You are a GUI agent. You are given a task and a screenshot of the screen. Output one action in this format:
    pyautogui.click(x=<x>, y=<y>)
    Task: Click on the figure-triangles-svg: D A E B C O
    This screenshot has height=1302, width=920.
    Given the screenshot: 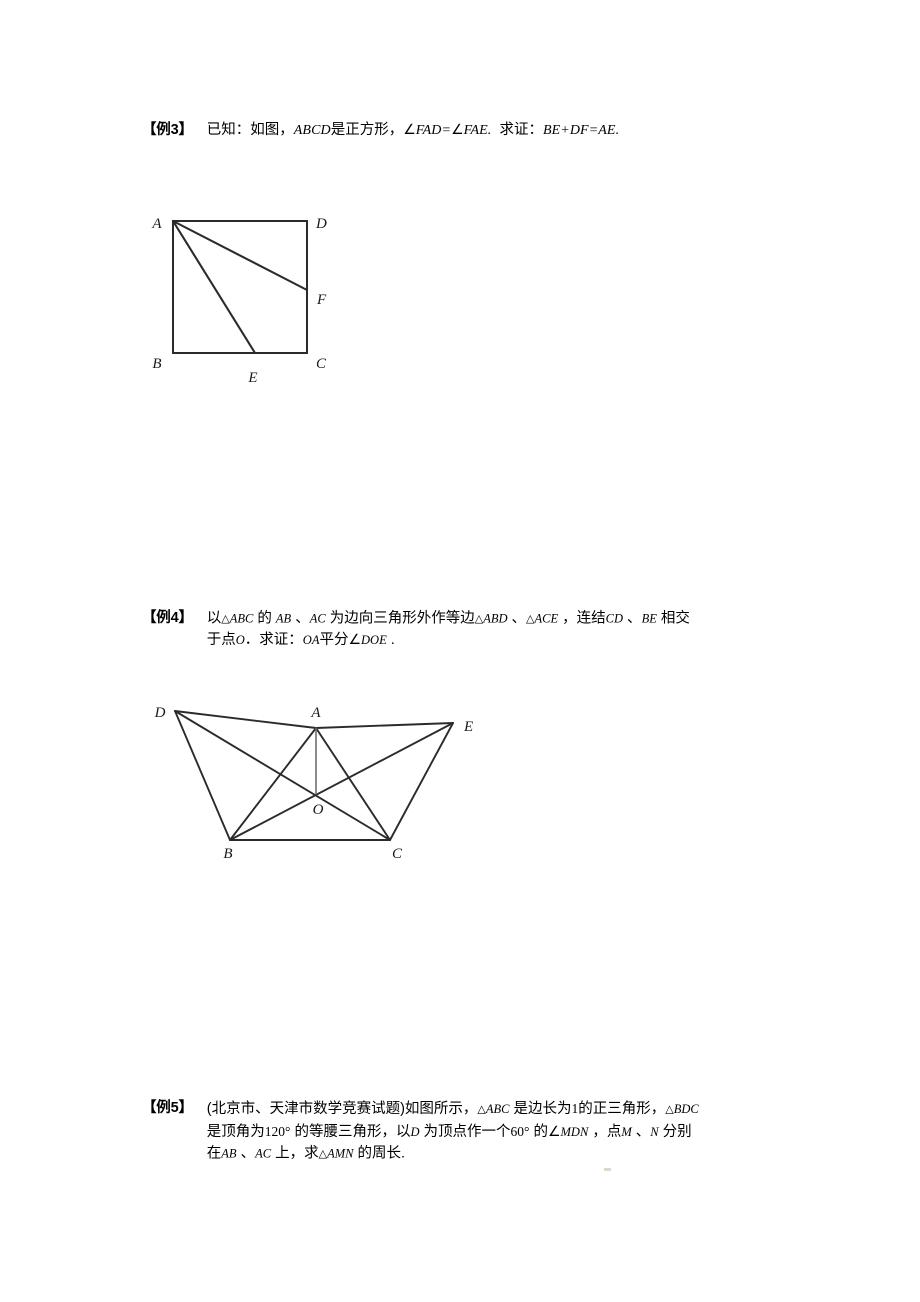 What is the action you would take?
    pyautogui.click(x=314, y=783)
    